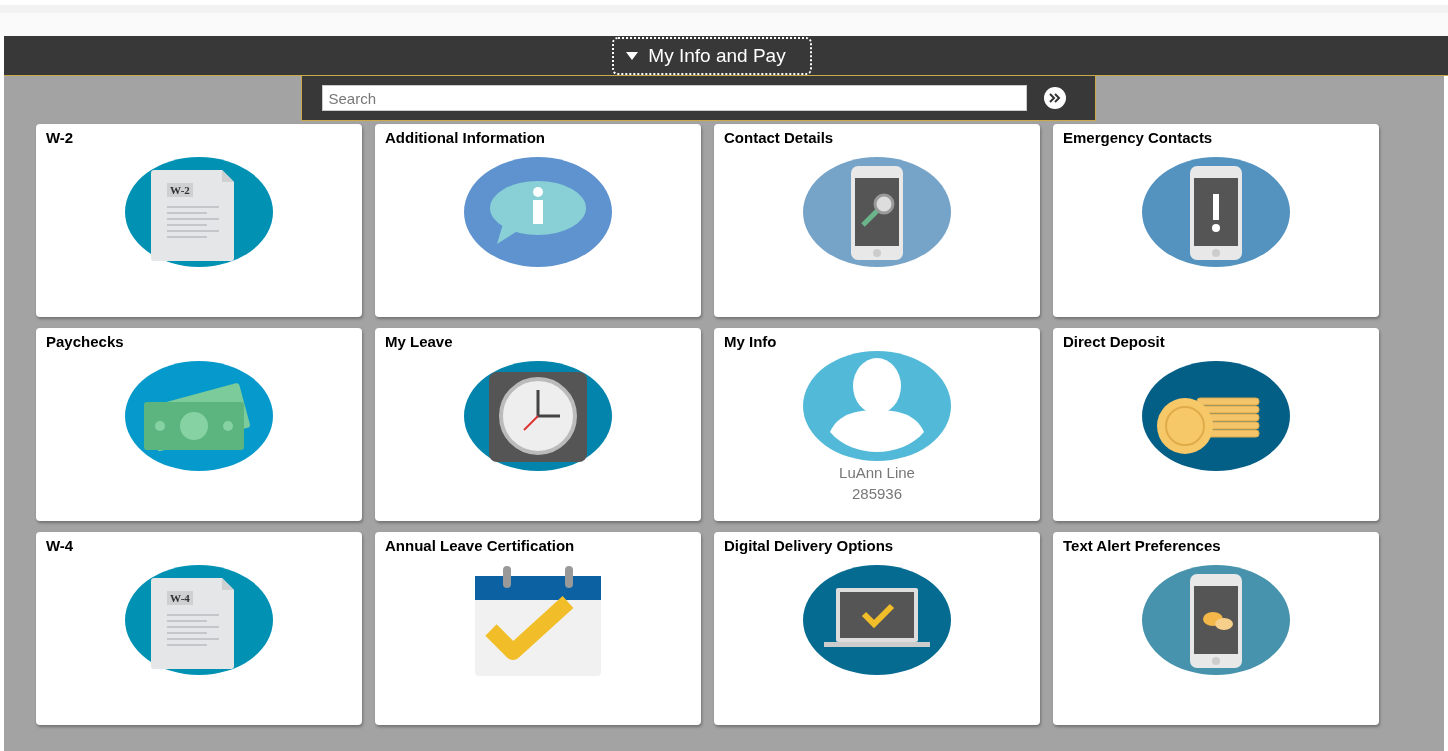 The width and height of the screenshot is (1448, 751). I want to click on clock-icon, so click(538, 416).